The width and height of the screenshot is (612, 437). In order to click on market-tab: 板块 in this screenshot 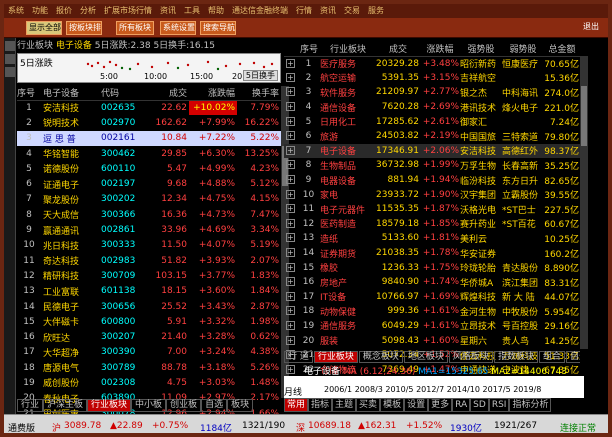, I will do `click(240, 405)`.